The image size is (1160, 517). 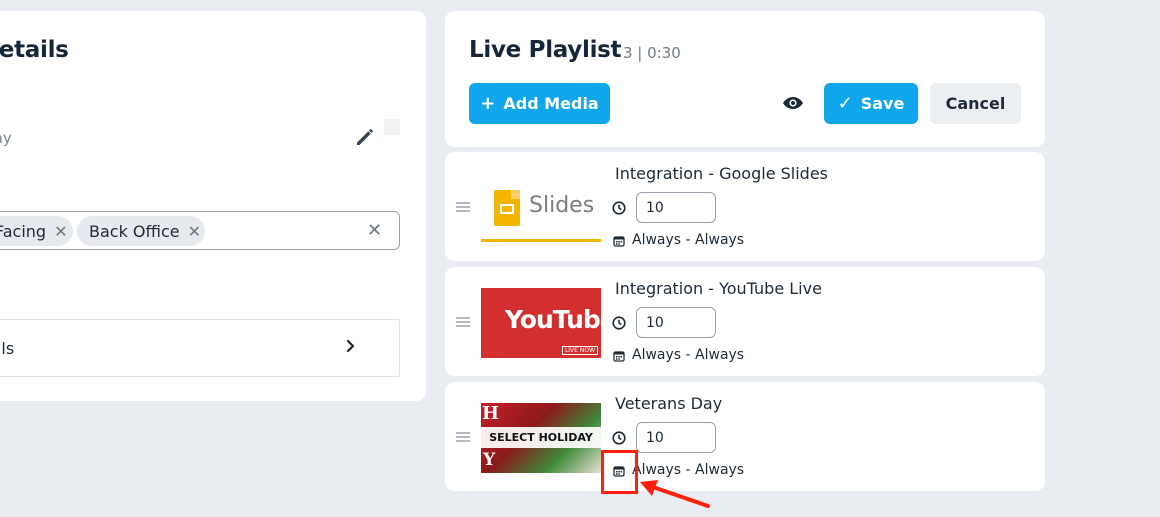 I want to click on thumbnail-text: Slides, so click(x=562, y=205).